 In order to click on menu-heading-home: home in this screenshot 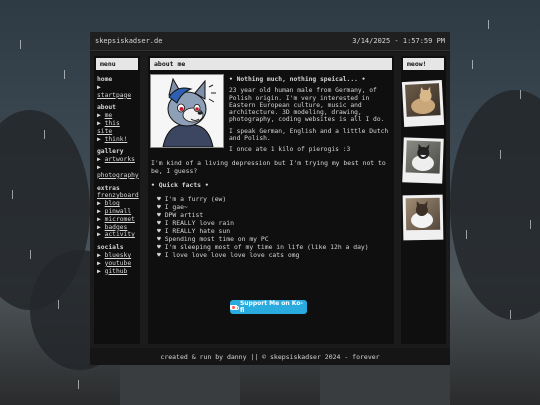, I will do `click(105, 79)`.